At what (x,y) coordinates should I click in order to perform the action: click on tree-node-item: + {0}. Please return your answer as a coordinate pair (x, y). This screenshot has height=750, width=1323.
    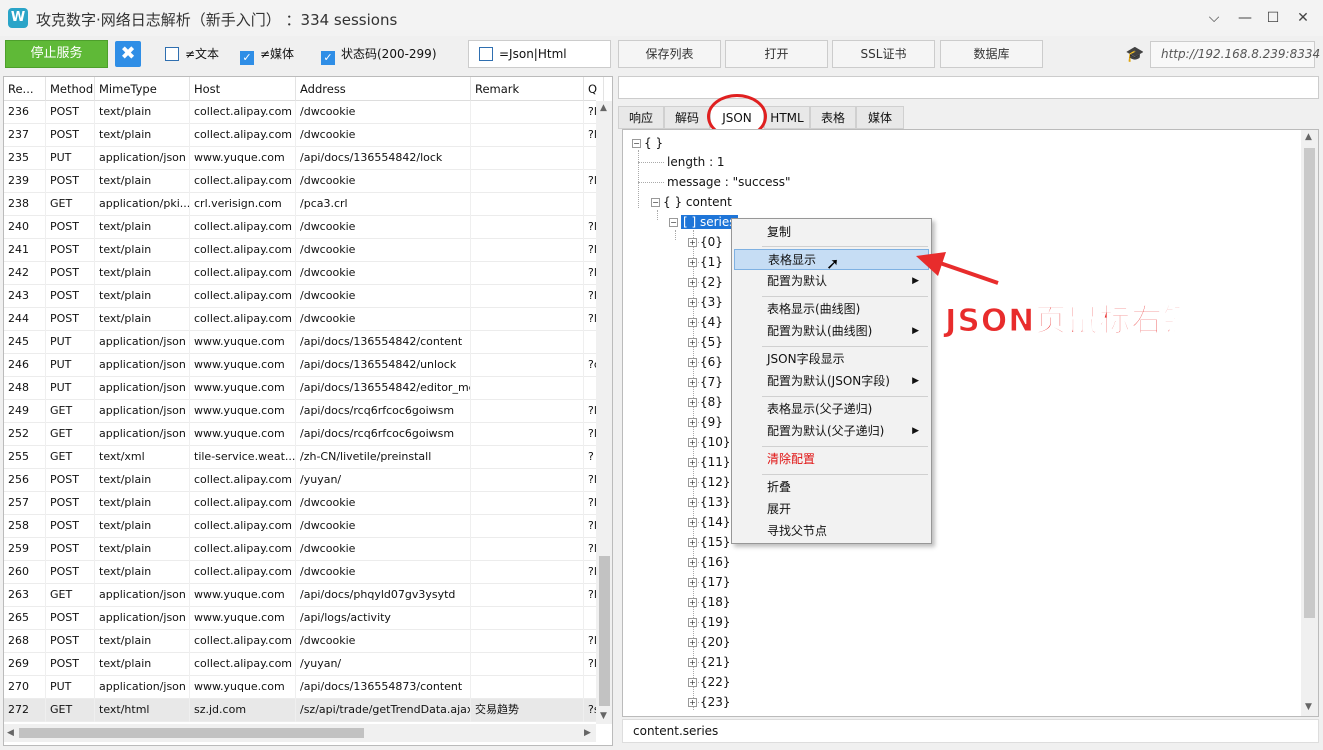
    Looking at the image, I should click on (705, 242).